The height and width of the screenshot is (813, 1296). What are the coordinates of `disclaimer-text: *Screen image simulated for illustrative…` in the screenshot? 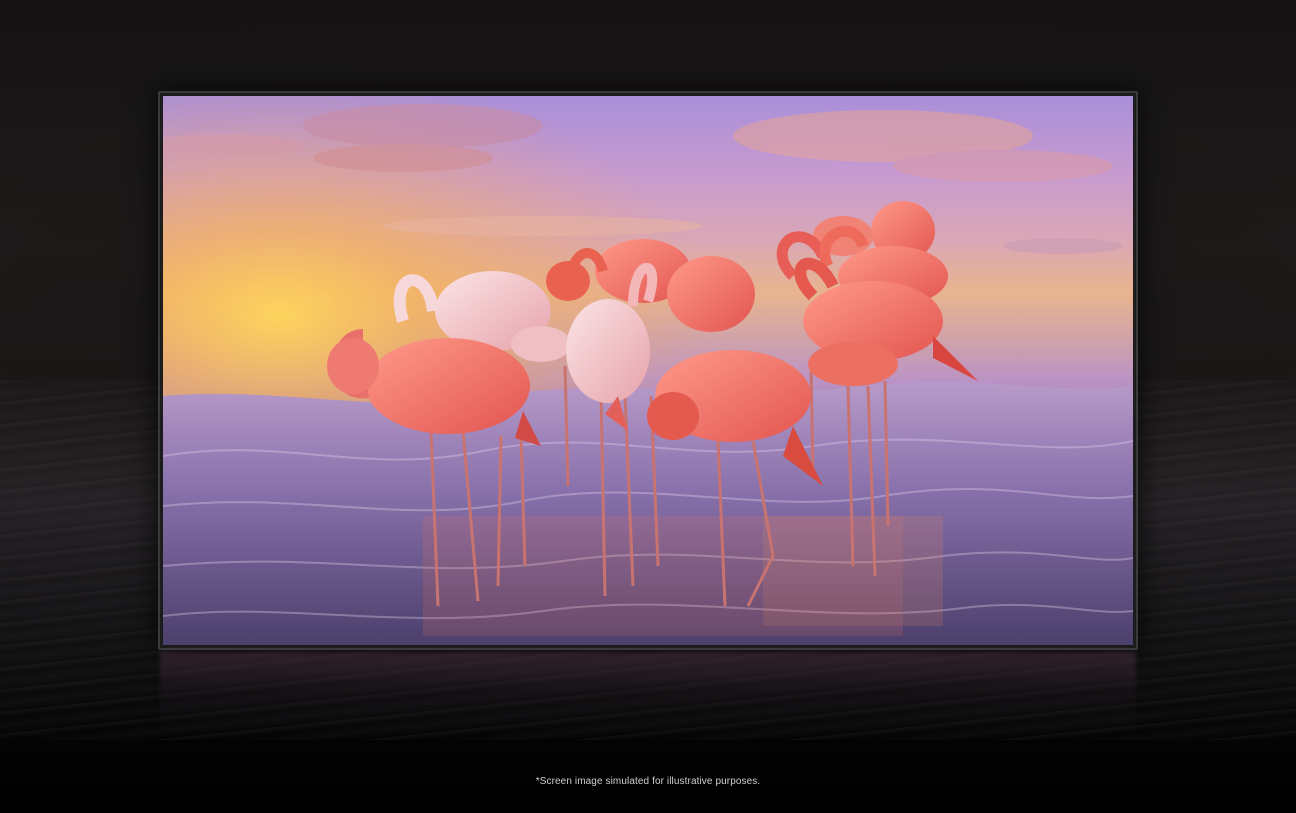 It's located at (648, 781).